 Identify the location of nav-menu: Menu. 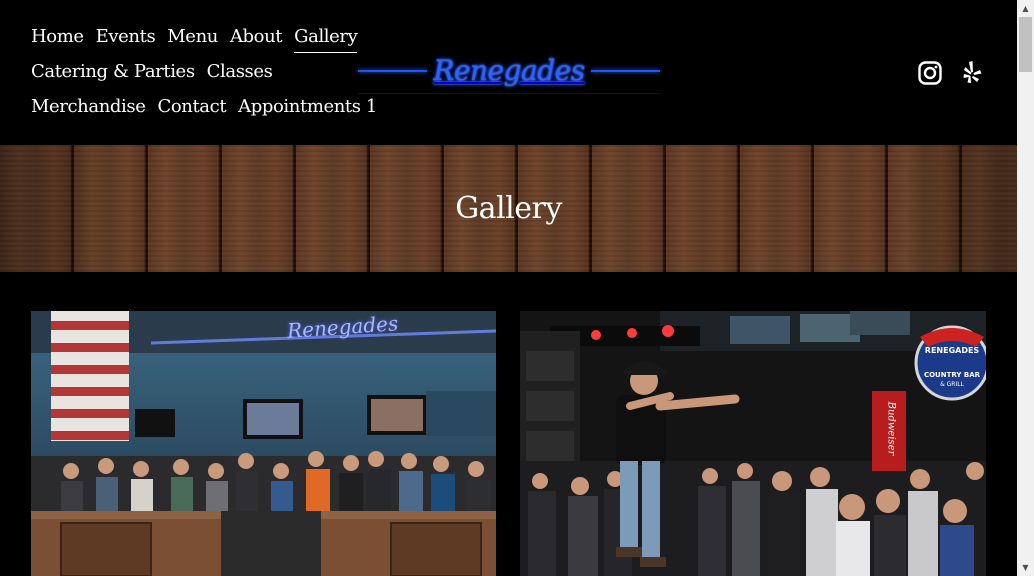
(192, 37).